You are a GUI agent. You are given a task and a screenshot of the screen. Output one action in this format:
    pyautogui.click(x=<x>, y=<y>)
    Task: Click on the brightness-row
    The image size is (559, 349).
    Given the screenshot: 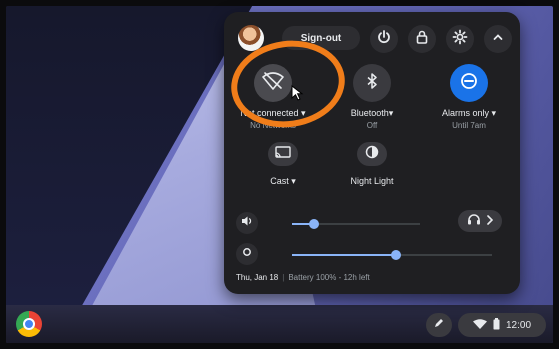 What is the action you would take?
    pyautogui.click(x=372, y=255)
    